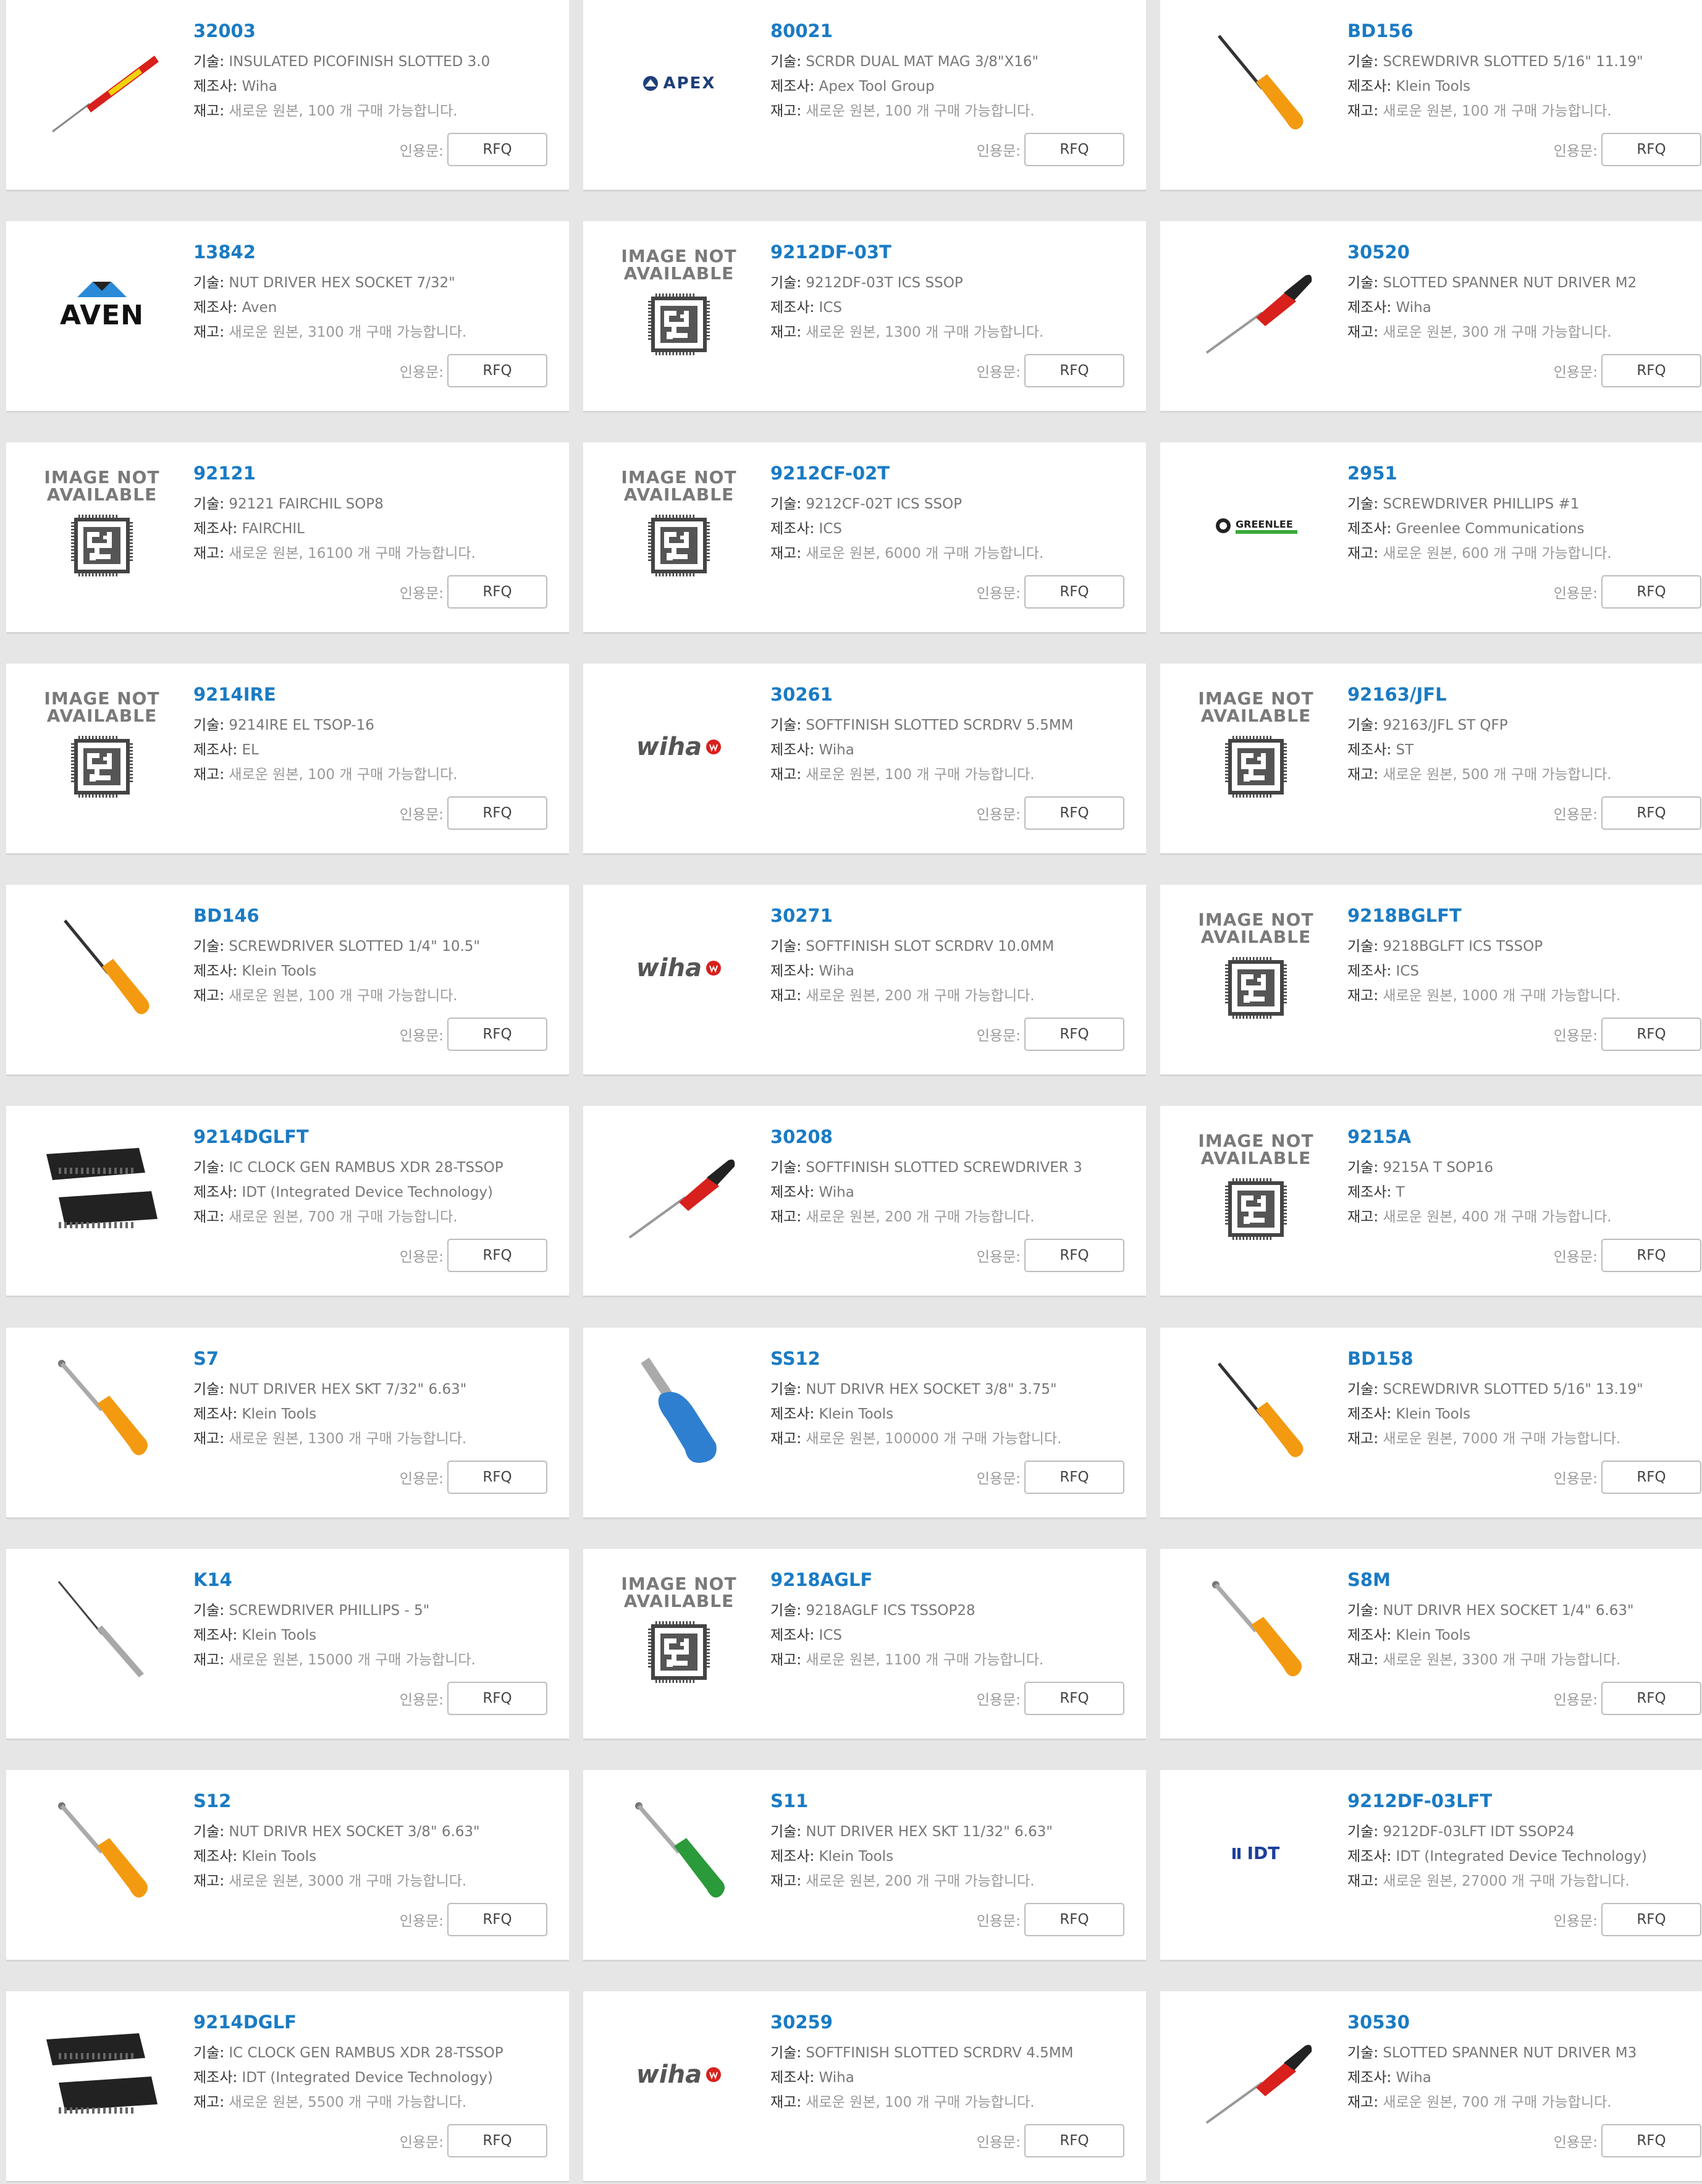 The width and height of the screenshot is (1702, 2184). I want to click on part-number-link: S8M, so click(1524, 1579).